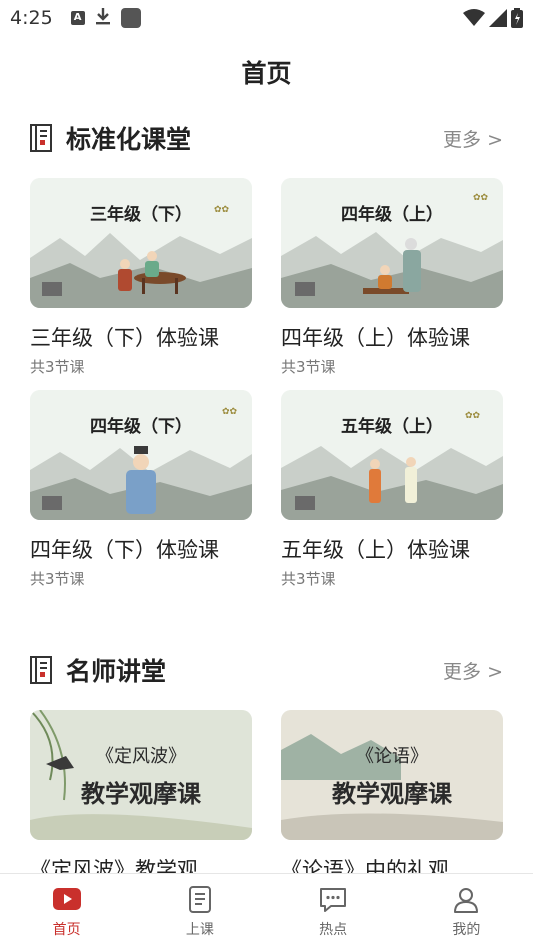  Describe the element at coordinates (392, 455) in the screenshot. I see `course-thumbnail: ✿✿ 五年级（上）` at that location.